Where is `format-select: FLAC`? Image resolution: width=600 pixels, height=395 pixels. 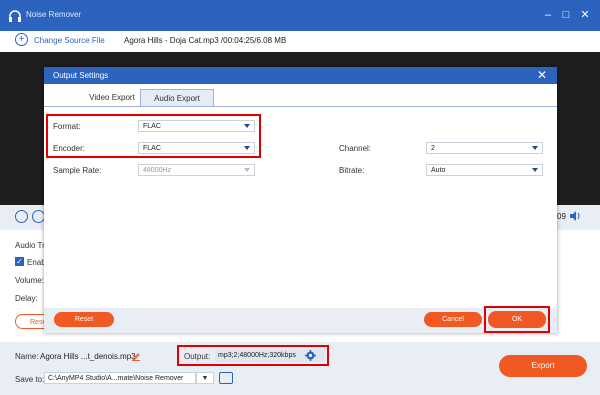 format-select: FLAC is located at coordinates (196, 126).